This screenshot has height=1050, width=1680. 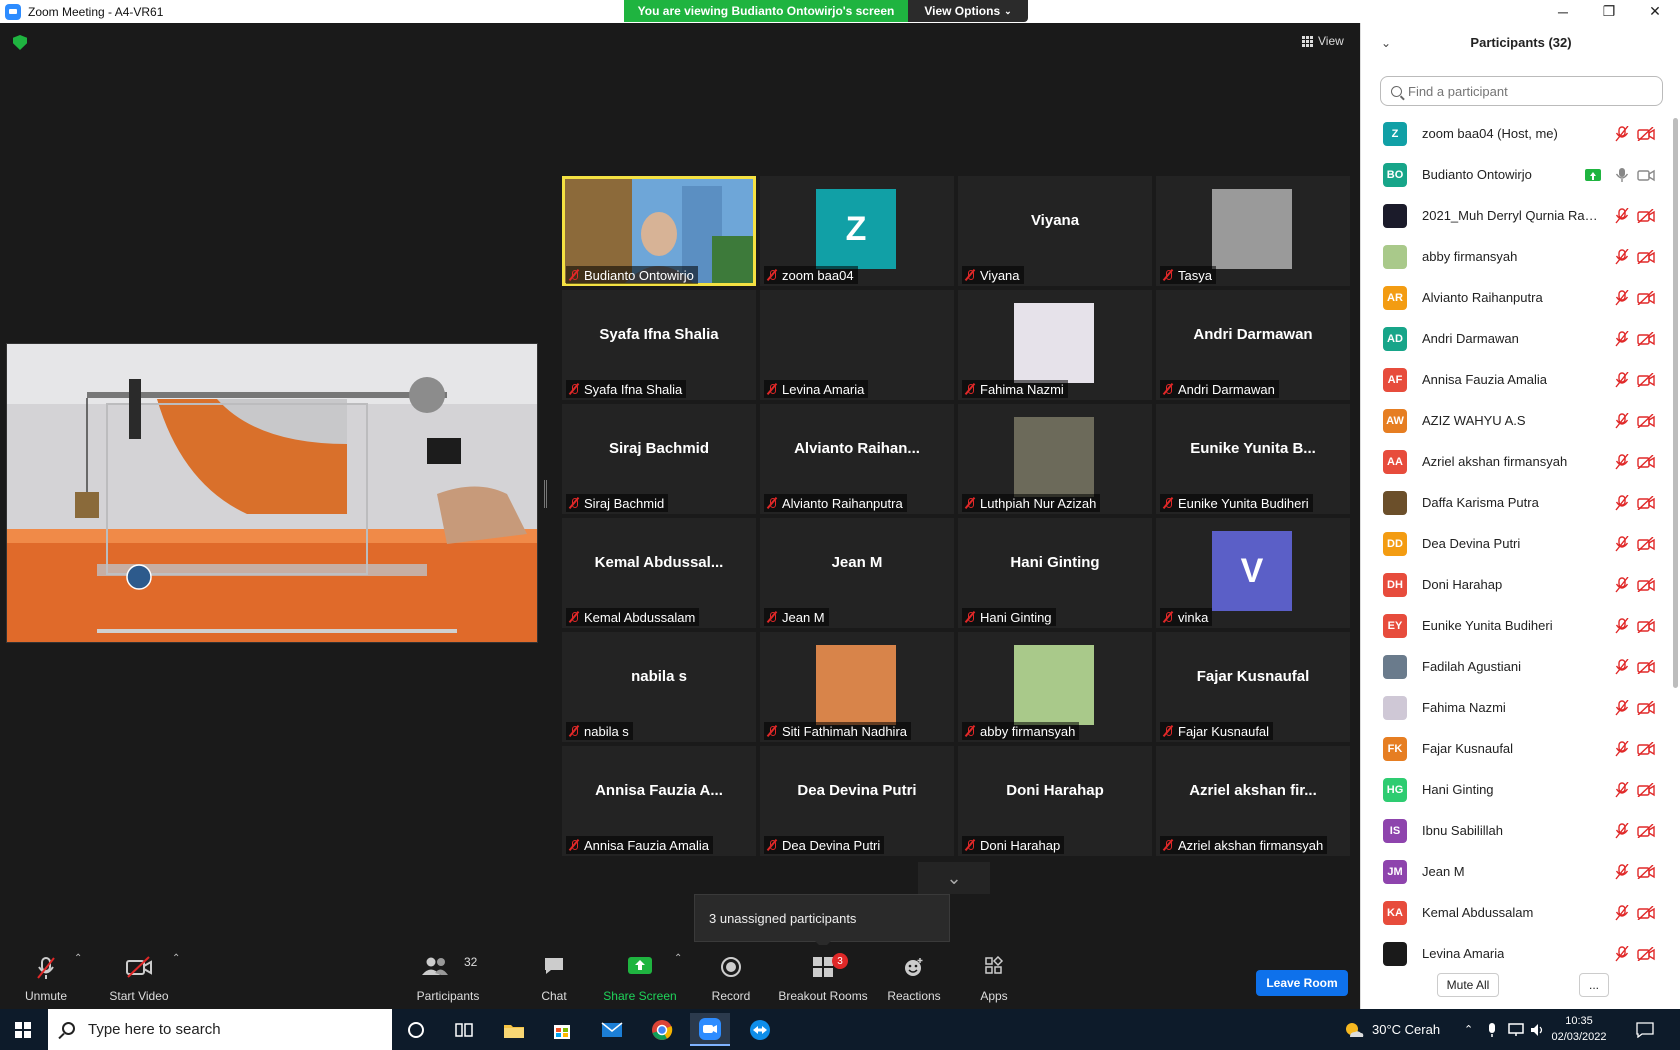 What do you see at coordinates (272, 493) in the screenshot?
I see `shared-screen-view` at bounding box center [272, 493].